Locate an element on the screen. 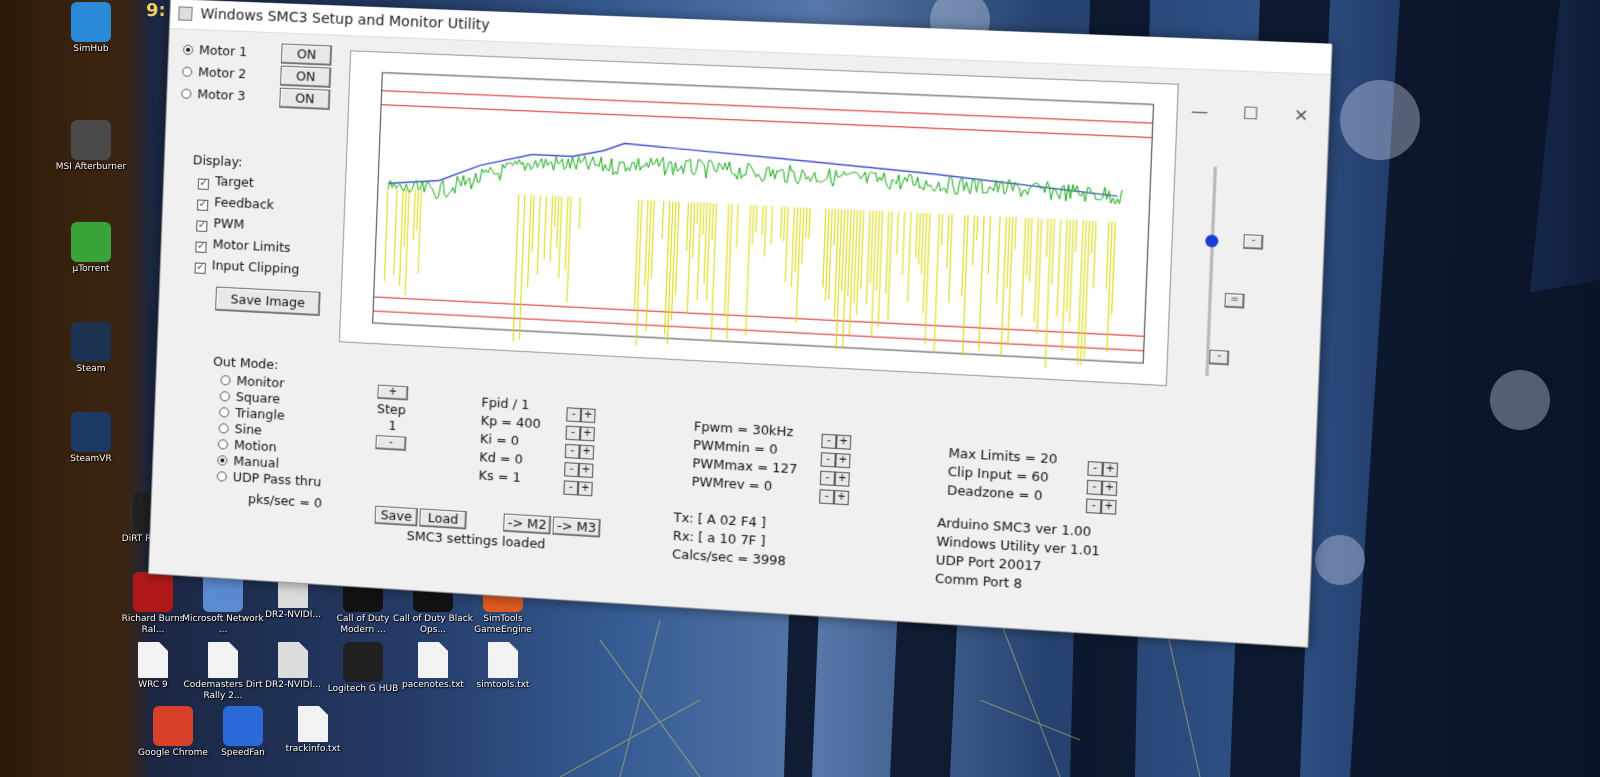  limits-param-1: Clip Input = 60 is located at coordinates (998, 474).